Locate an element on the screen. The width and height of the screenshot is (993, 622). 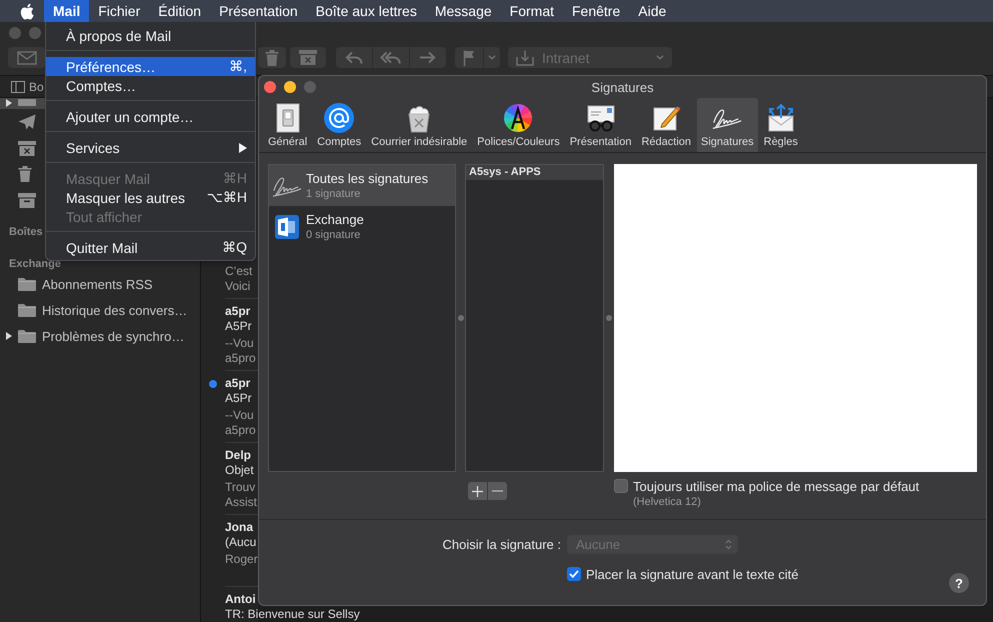
junk-button is located at coordinates (308, 57).